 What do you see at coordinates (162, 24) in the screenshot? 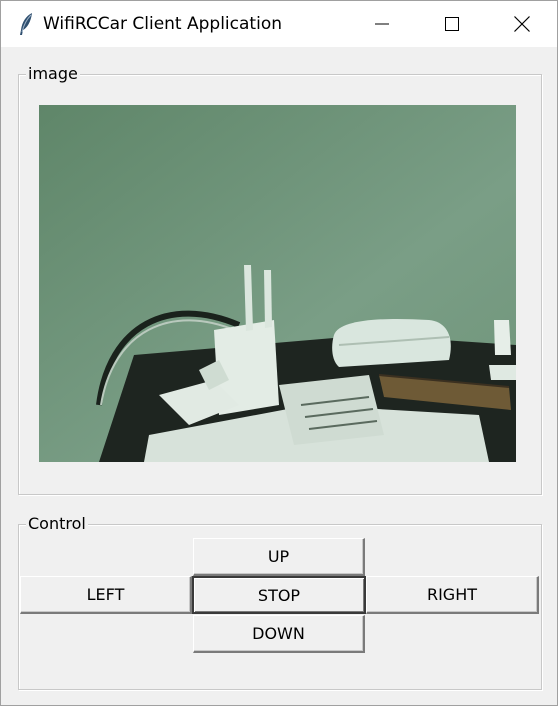
I see `window-title: WifiRCCar Client Application` at bounding box center [162, 24].